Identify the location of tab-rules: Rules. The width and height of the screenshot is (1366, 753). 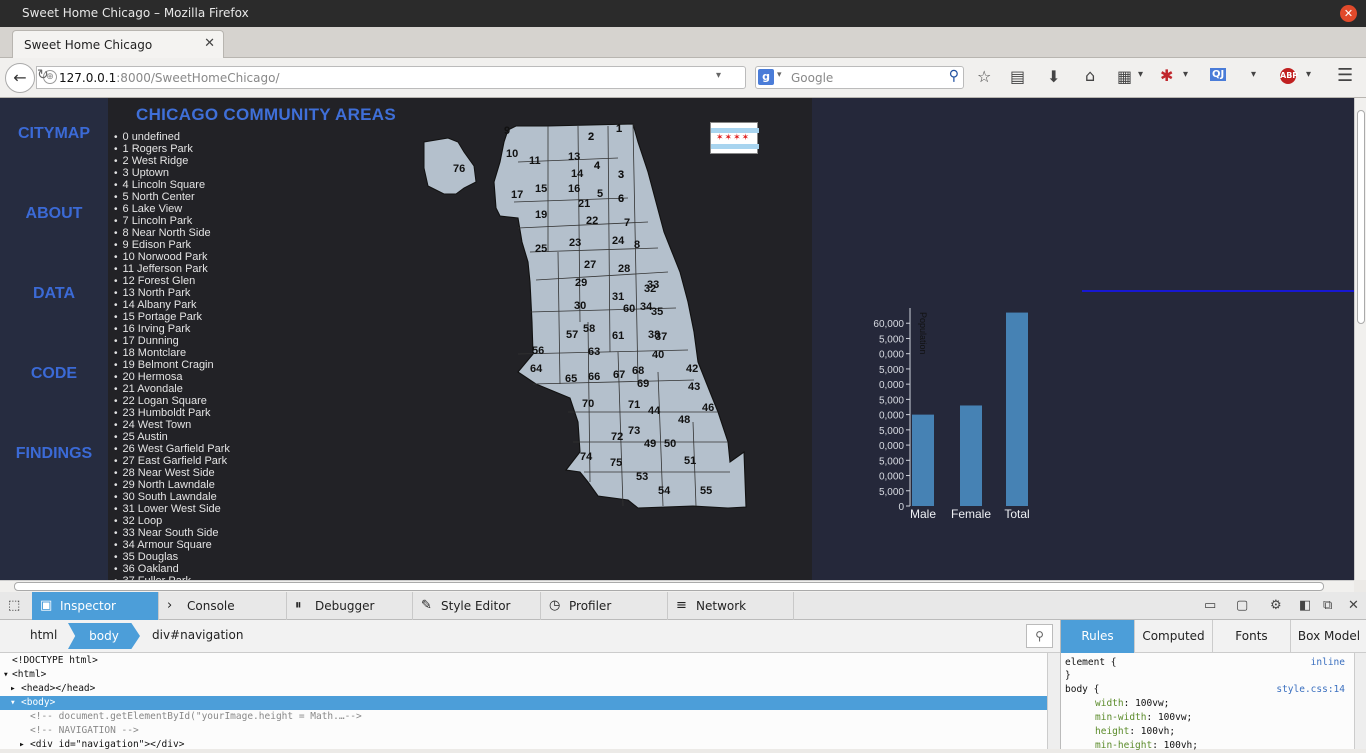
(1098, 636).